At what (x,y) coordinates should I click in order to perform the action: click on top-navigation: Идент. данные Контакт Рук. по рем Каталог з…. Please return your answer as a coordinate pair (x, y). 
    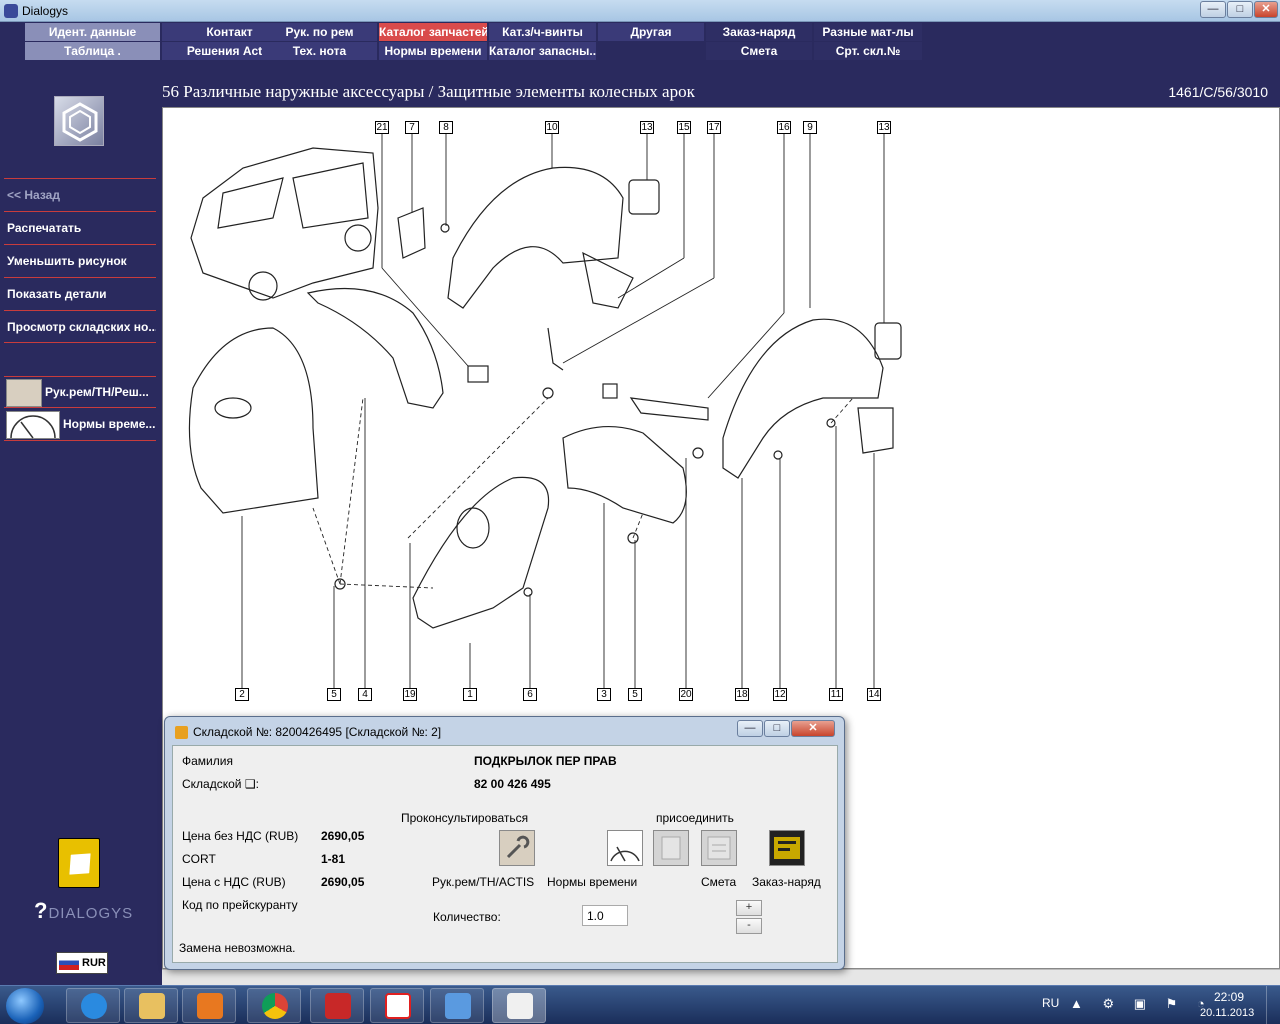
    Looking at the image, I should click on (640, 42).